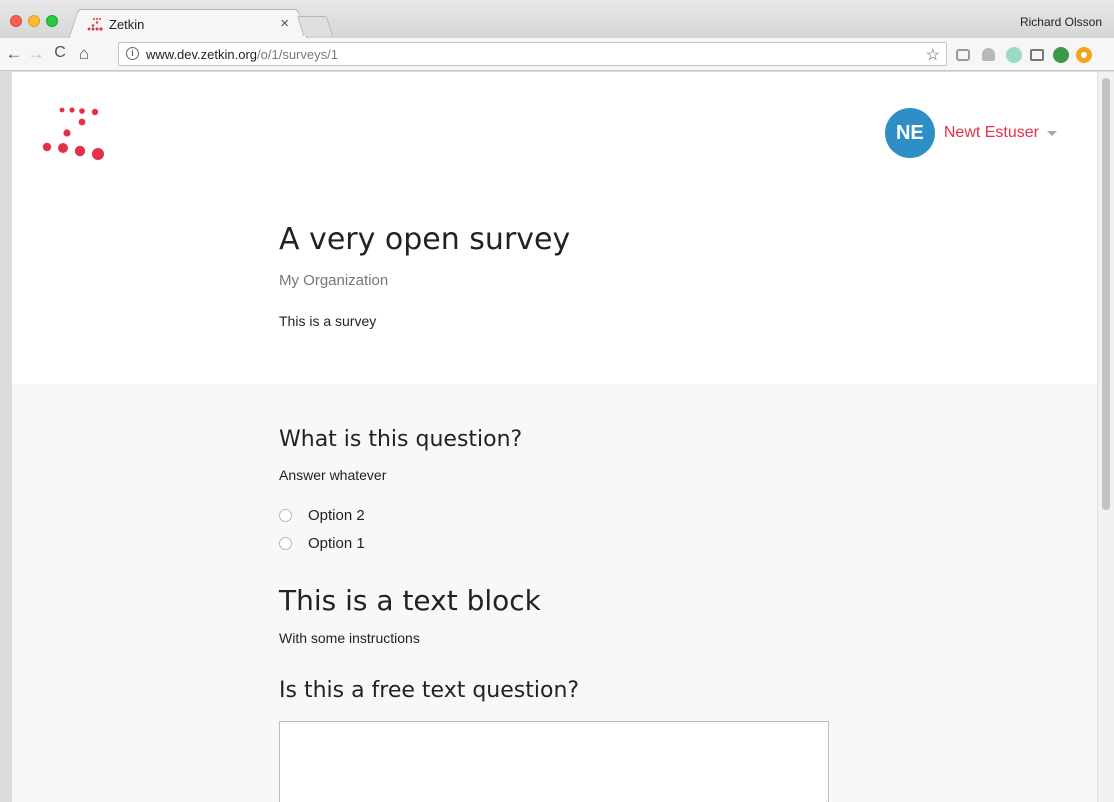 This screenshot has width=1114, height=802. What do you see at coordinates (554, 761) in the screenshot?
I see `free-text-answer-field` at bounding box center [554, 761].